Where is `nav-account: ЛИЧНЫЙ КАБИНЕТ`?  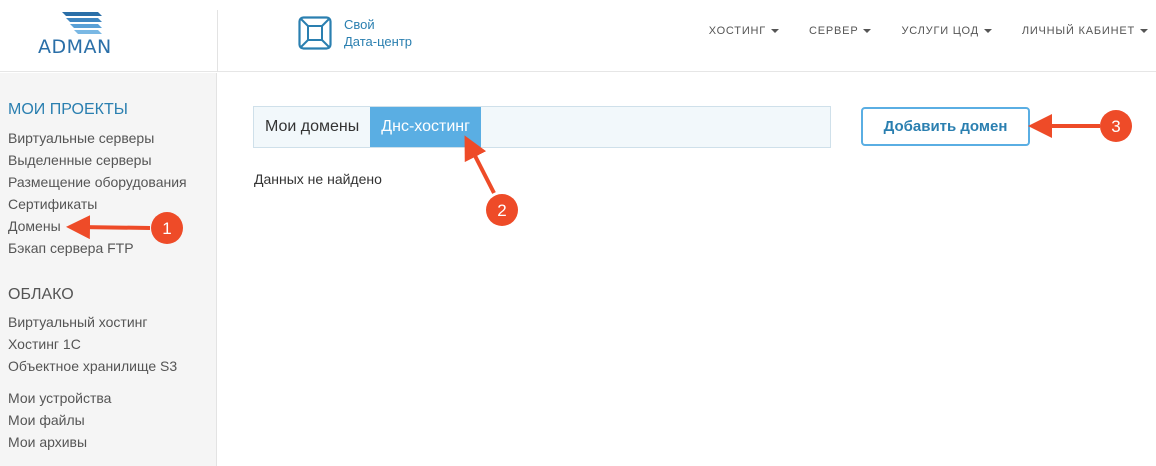
nav-account: ЛИЧНЫЙ КАБИНЕТ is located at coordinates (1085, 31).